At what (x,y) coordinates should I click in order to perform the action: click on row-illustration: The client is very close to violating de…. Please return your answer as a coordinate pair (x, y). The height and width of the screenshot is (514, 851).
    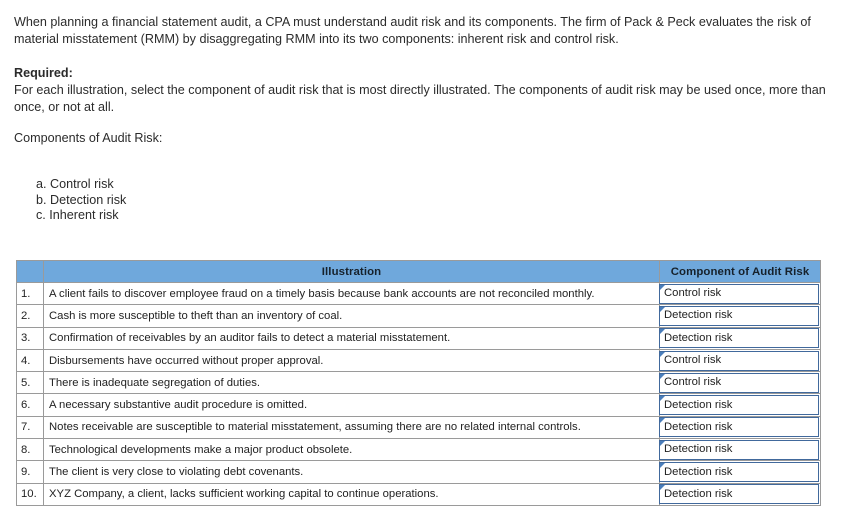
    Looking at the image, I should click on (351, 472).